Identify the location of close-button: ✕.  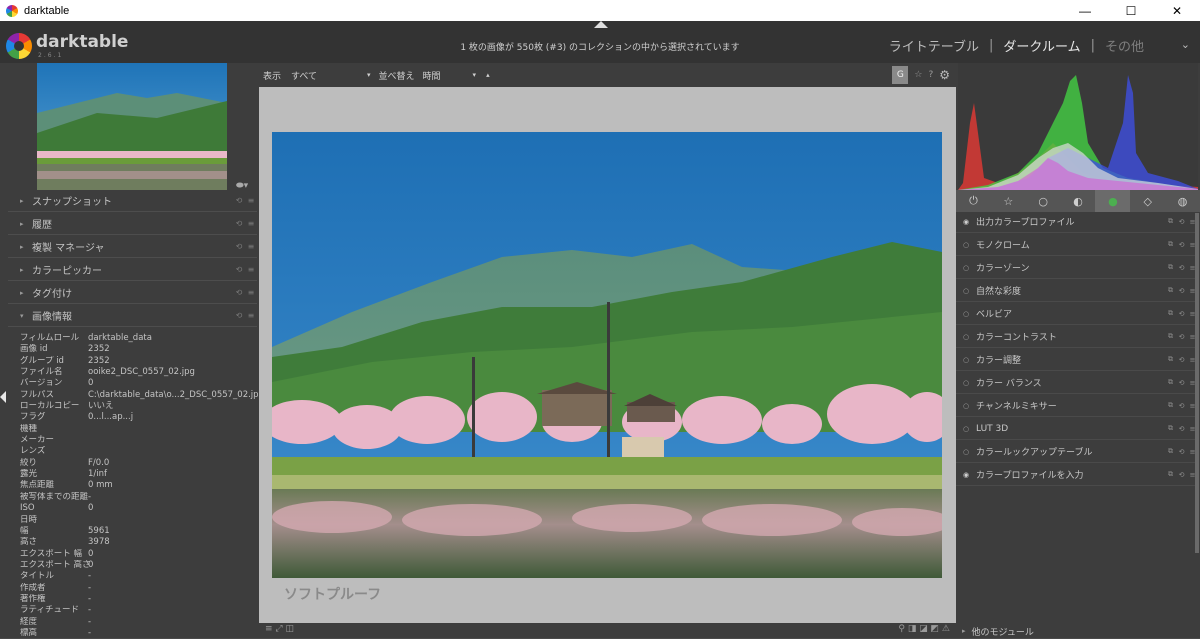
(1177, 10).